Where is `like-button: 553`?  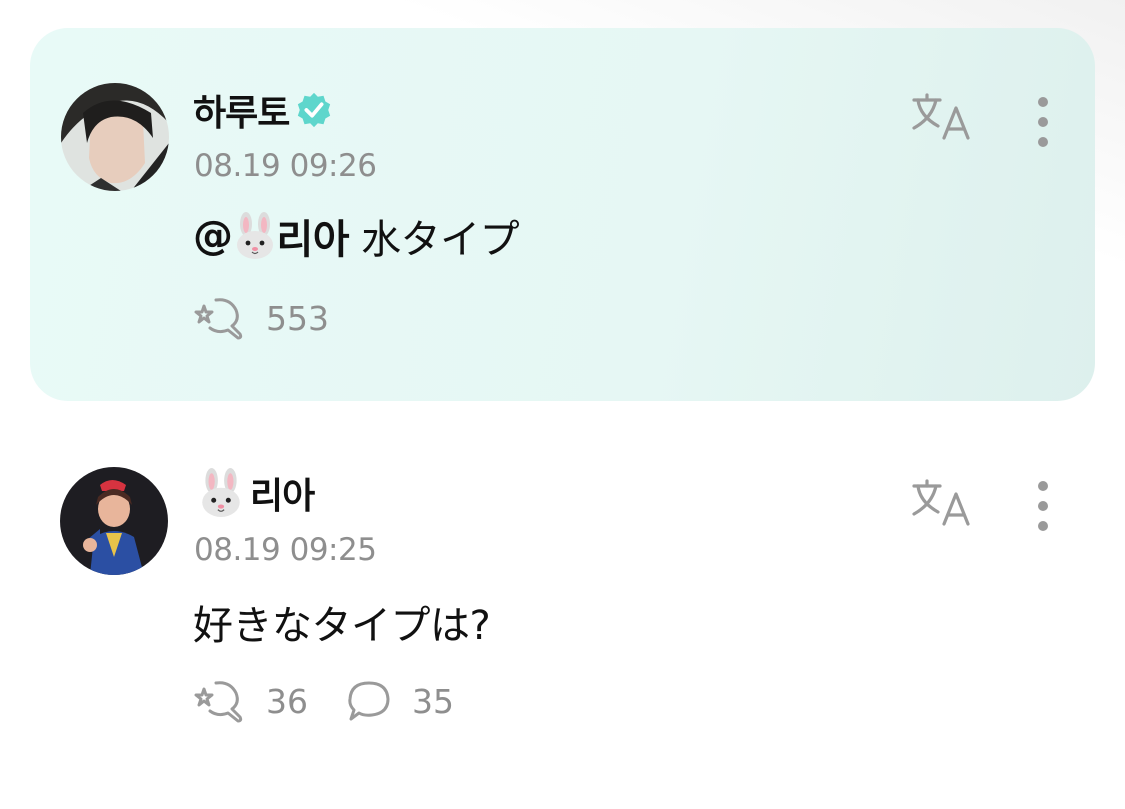 like-button: 553 is located at coordinates (261, 318).